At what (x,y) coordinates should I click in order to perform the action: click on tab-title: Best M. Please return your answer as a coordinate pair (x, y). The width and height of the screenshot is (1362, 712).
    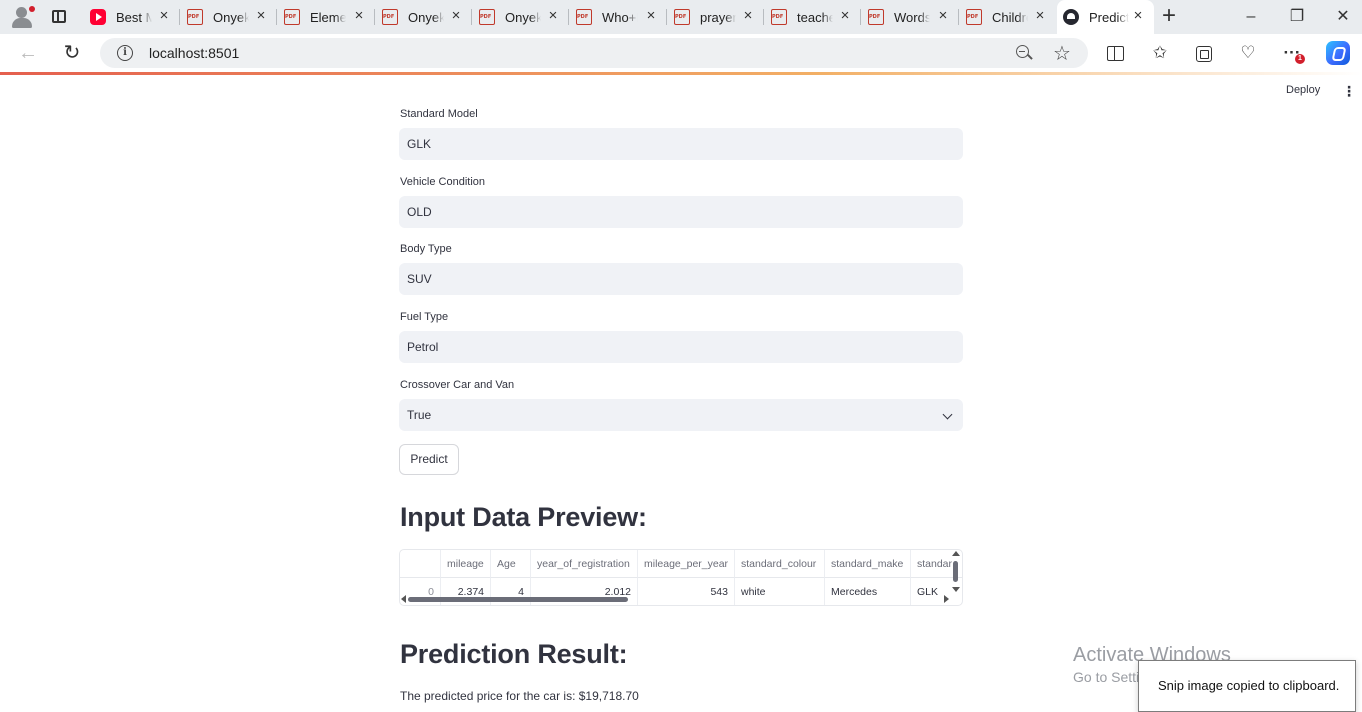
    Looking at the image, I should click on (134, 17).